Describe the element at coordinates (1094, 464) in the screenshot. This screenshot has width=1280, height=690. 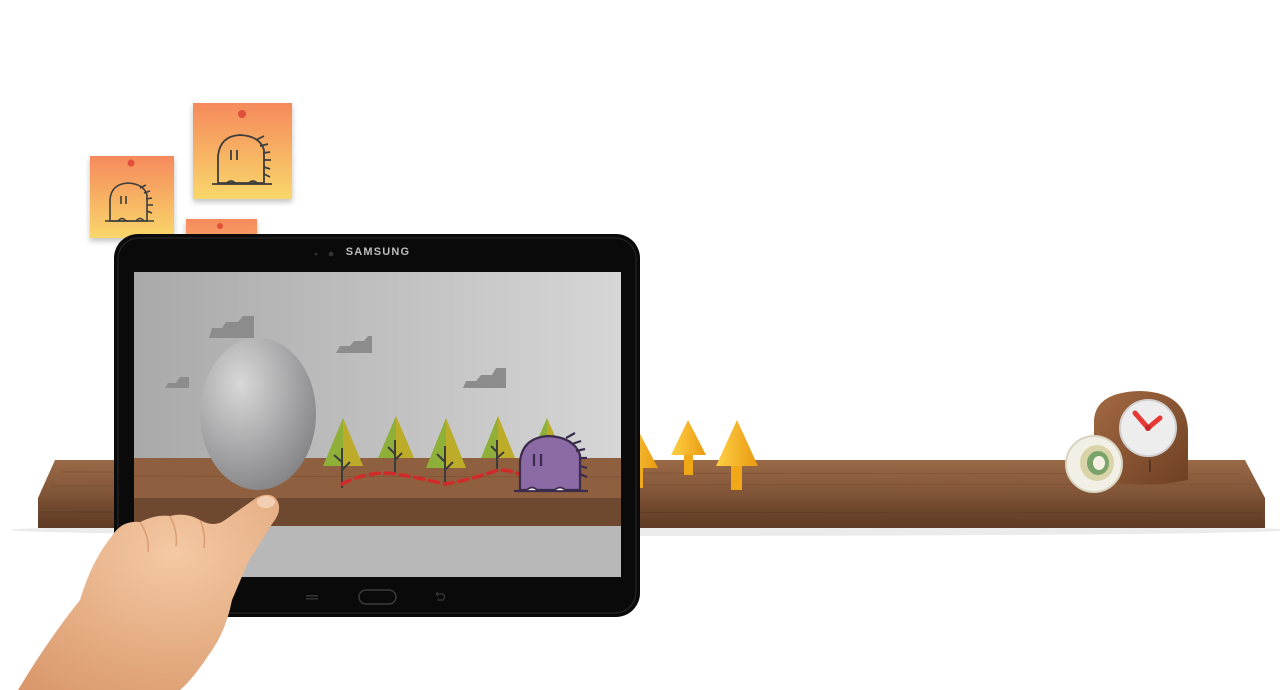
I see `tape-roll-icon` at that location.